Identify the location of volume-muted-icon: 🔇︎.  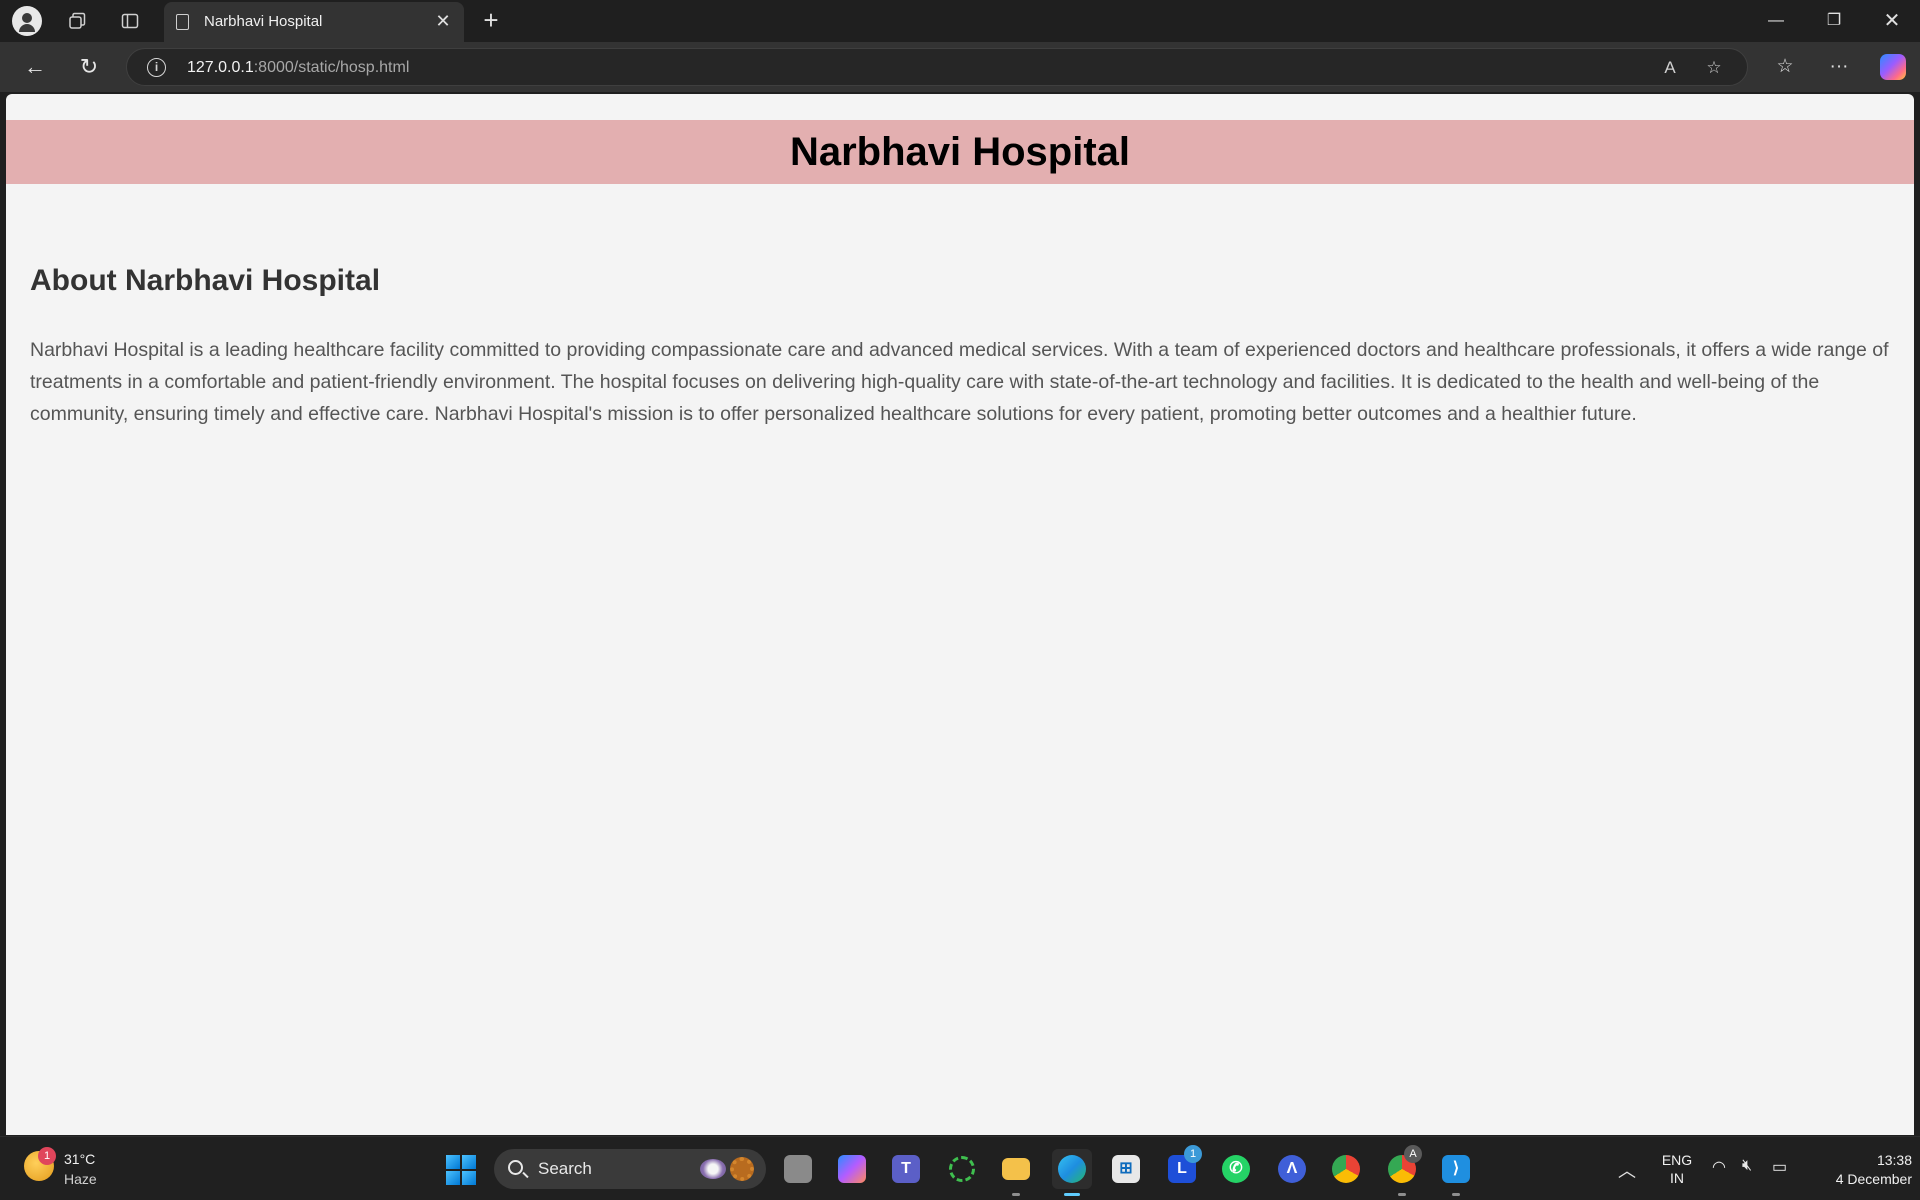
(1747, 1166).